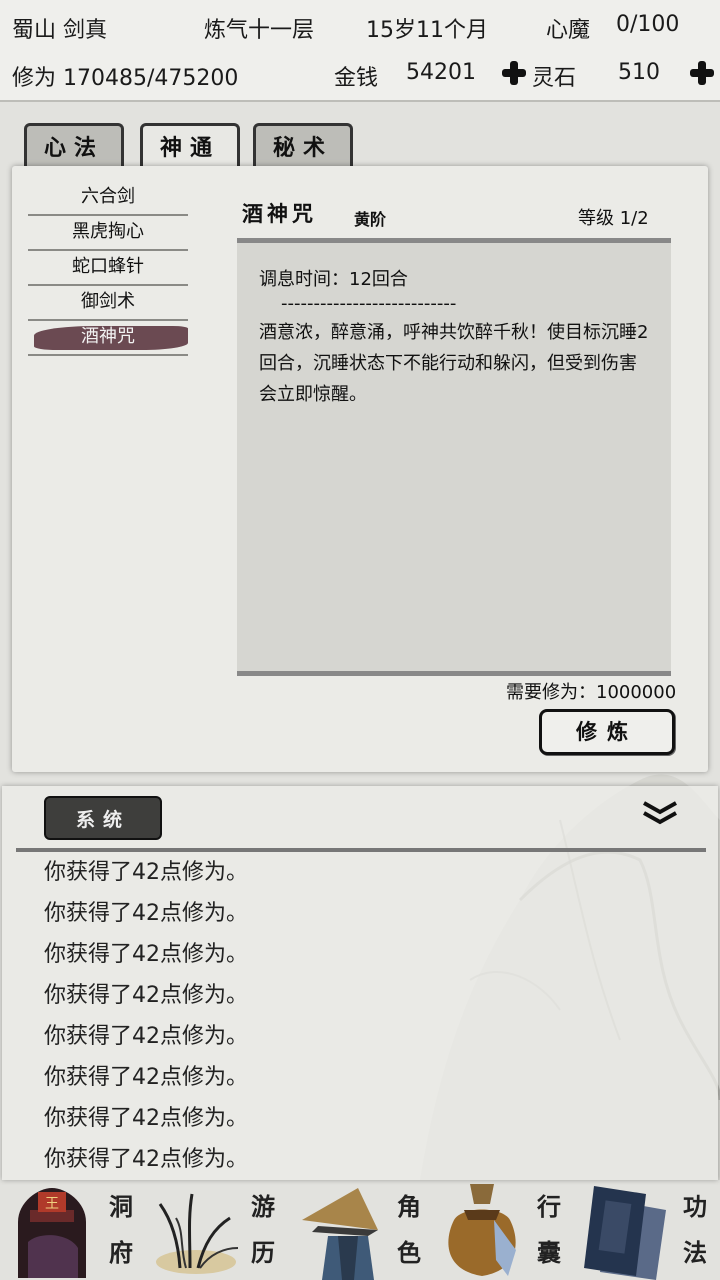 This screenshot has height=1280, width=720. Describe the element at coordinates (121, 1252) in the screenshot. I see `nav-label: 府` at that location.